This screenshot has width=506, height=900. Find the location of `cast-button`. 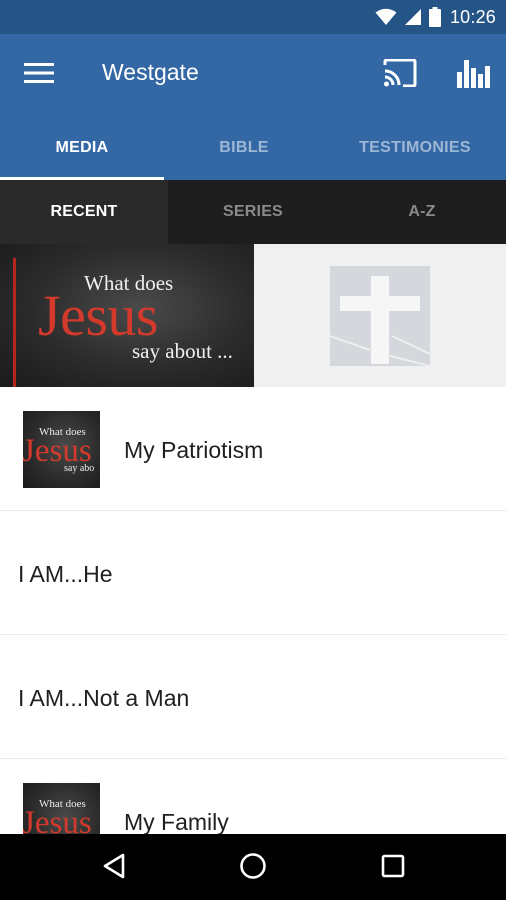

cast-button is located at coordinates (400, 75).